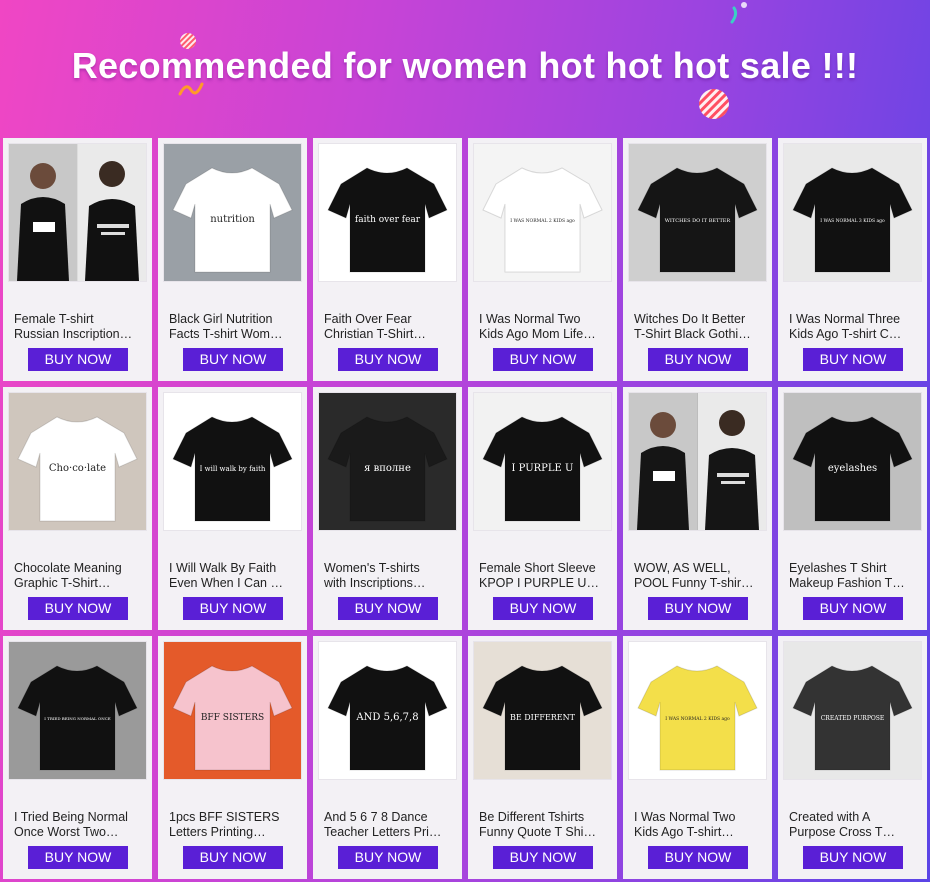  Describe the element at coordinates (387, 212) in the screenshot. I see `product-image: faith over fear` at that location.